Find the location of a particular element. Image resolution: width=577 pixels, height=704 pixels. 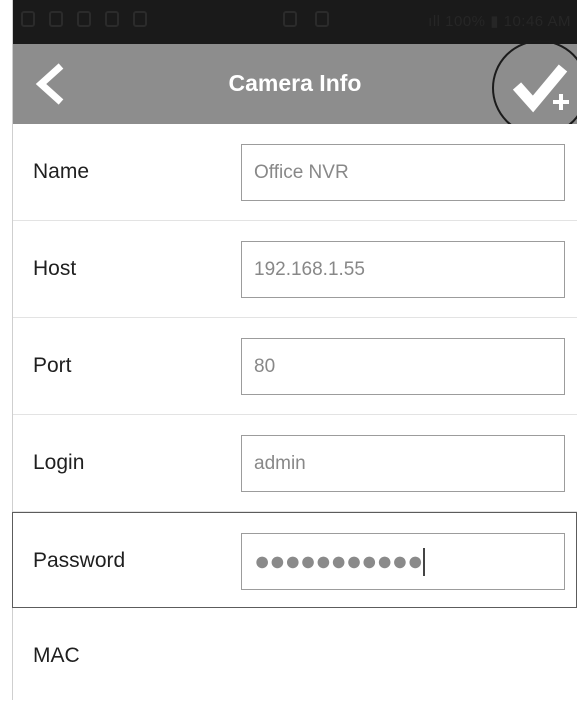

login-field is located at coordinates (403, 463).